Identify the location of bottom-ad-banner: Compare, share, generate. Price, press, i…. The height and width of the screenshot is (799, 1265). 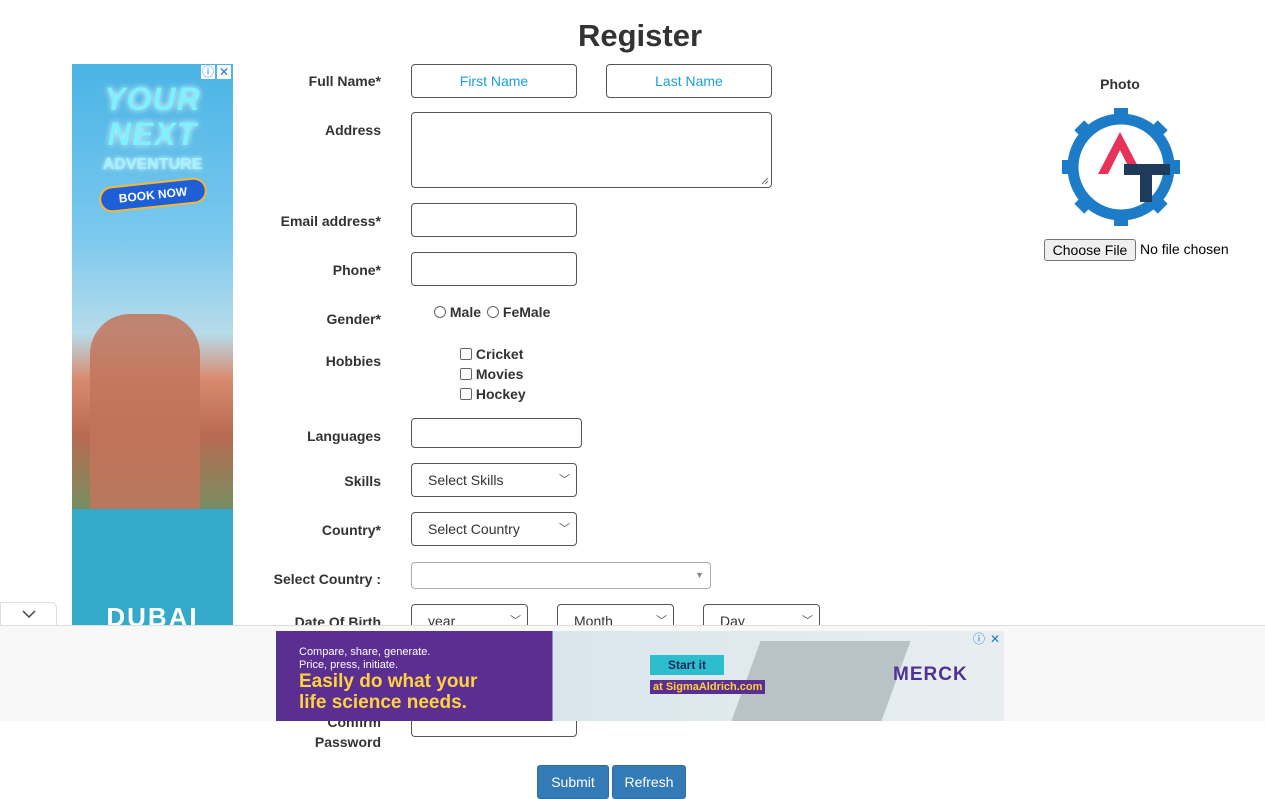
(640, 676).